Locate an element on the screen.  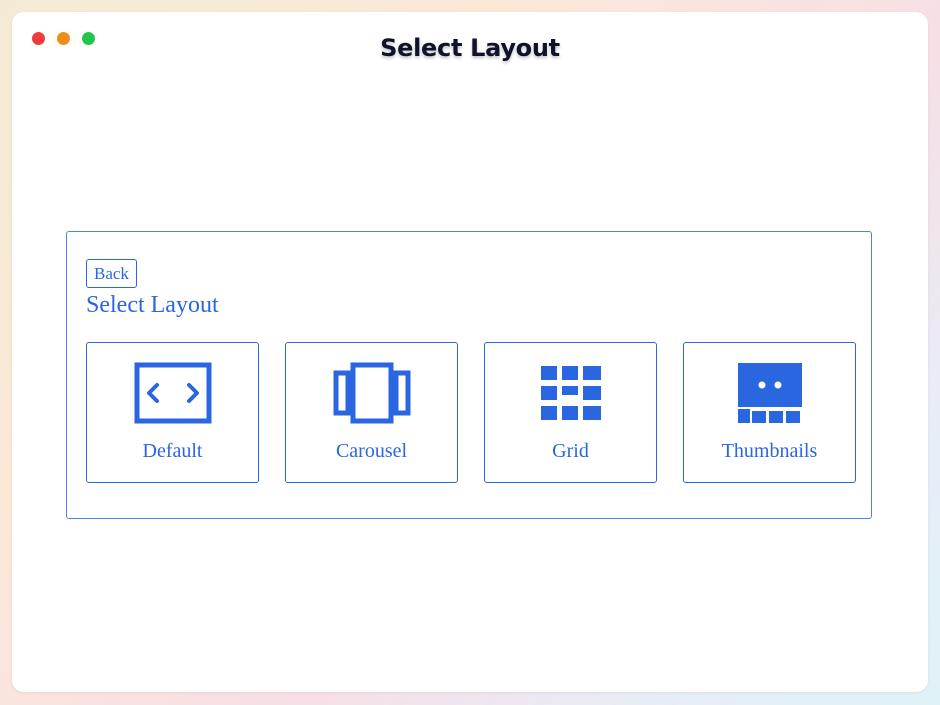
layout-option-carousel: Carousel is located at coordinates (371, 412).